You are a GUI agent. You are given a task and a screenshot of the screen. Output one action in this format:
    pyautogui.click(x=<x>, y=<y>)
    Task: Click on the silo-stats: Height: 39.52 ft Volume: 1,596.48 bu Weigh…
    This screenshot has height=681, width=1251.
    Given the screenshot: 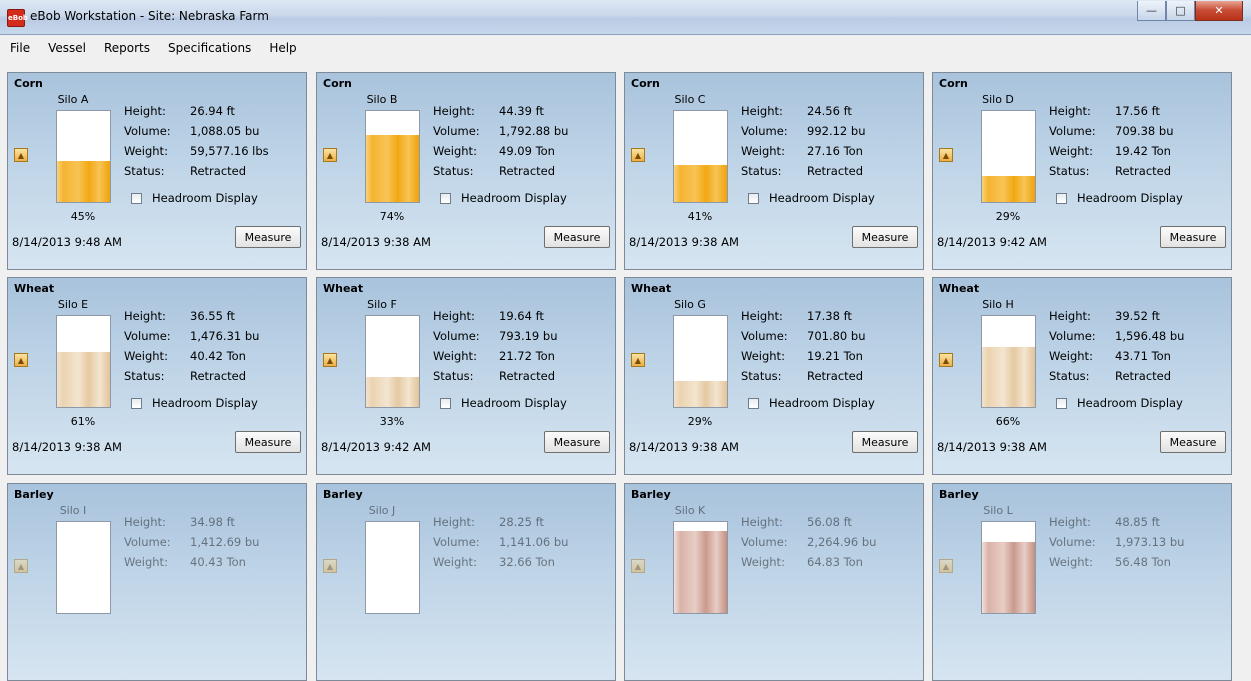 What is the action you would take?
    pyautogui.click(x=1116, y=346)
    